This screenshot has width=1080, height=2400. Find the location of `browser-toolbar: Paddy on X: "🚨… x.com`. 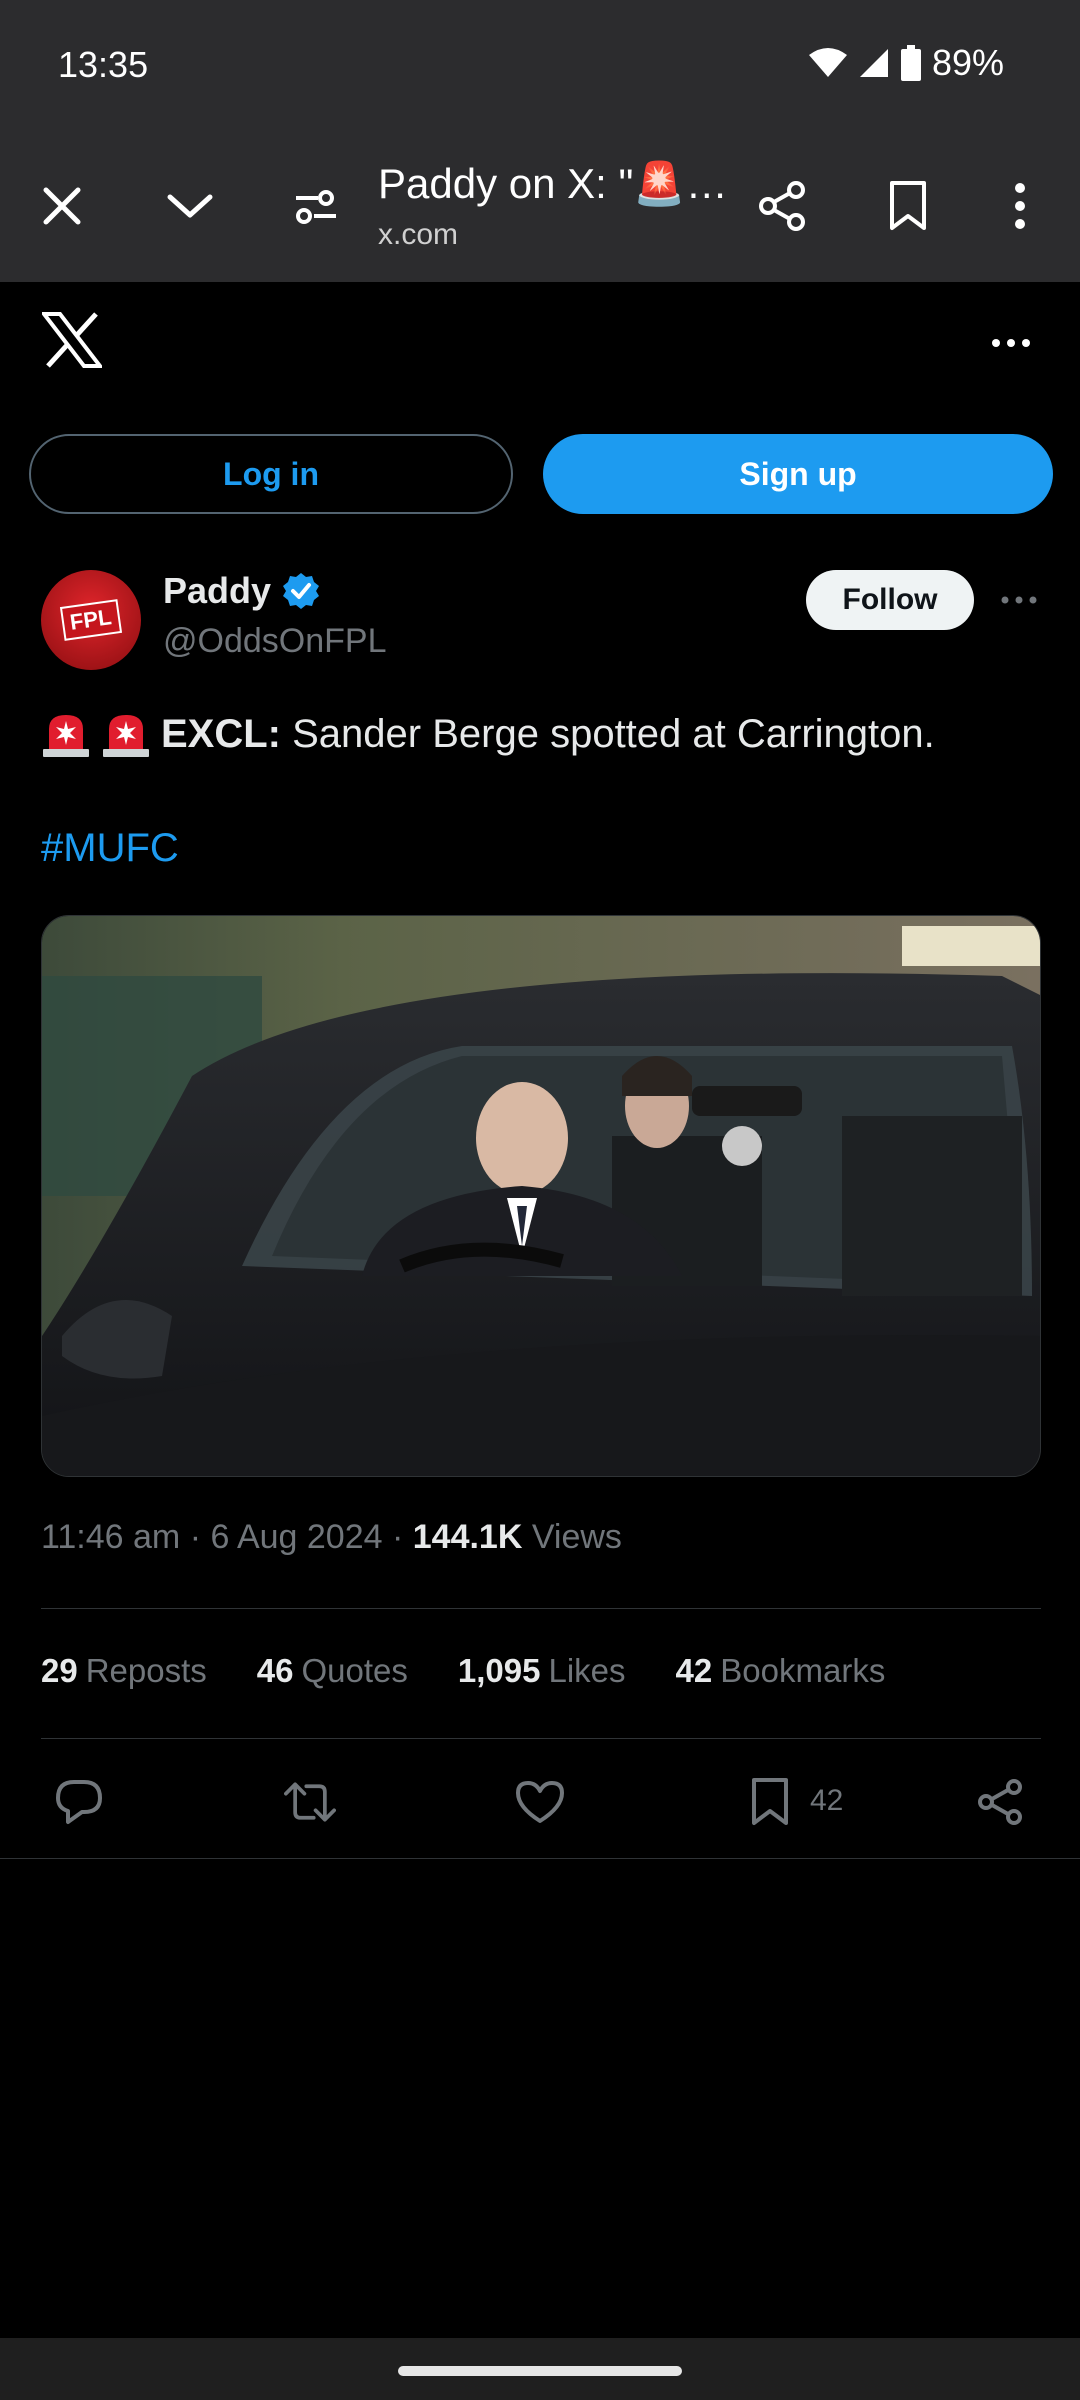

browser-toolbar: Paddy on X: "🚨… x.com is located at coordinates (540, 206).